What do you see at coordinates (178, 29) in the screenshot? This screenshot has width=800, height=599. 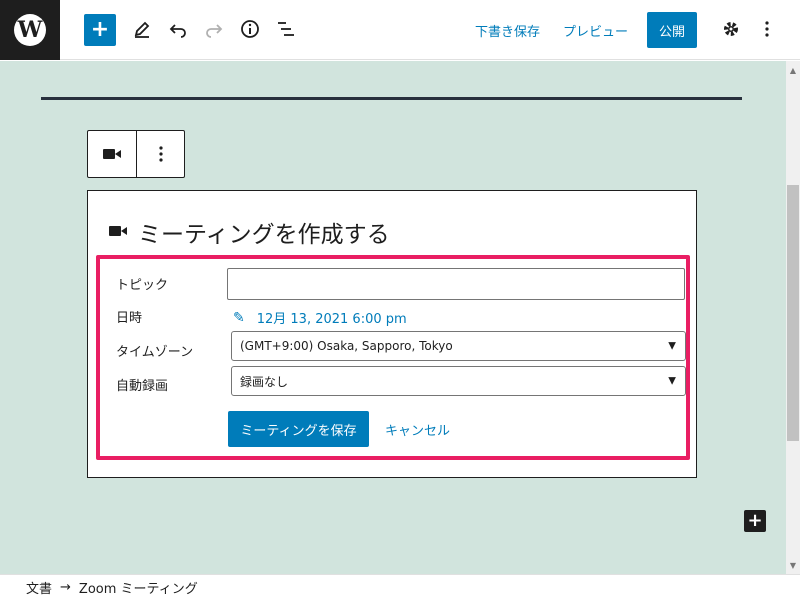 I see `undo-icon` at bounding box center [178, 29].